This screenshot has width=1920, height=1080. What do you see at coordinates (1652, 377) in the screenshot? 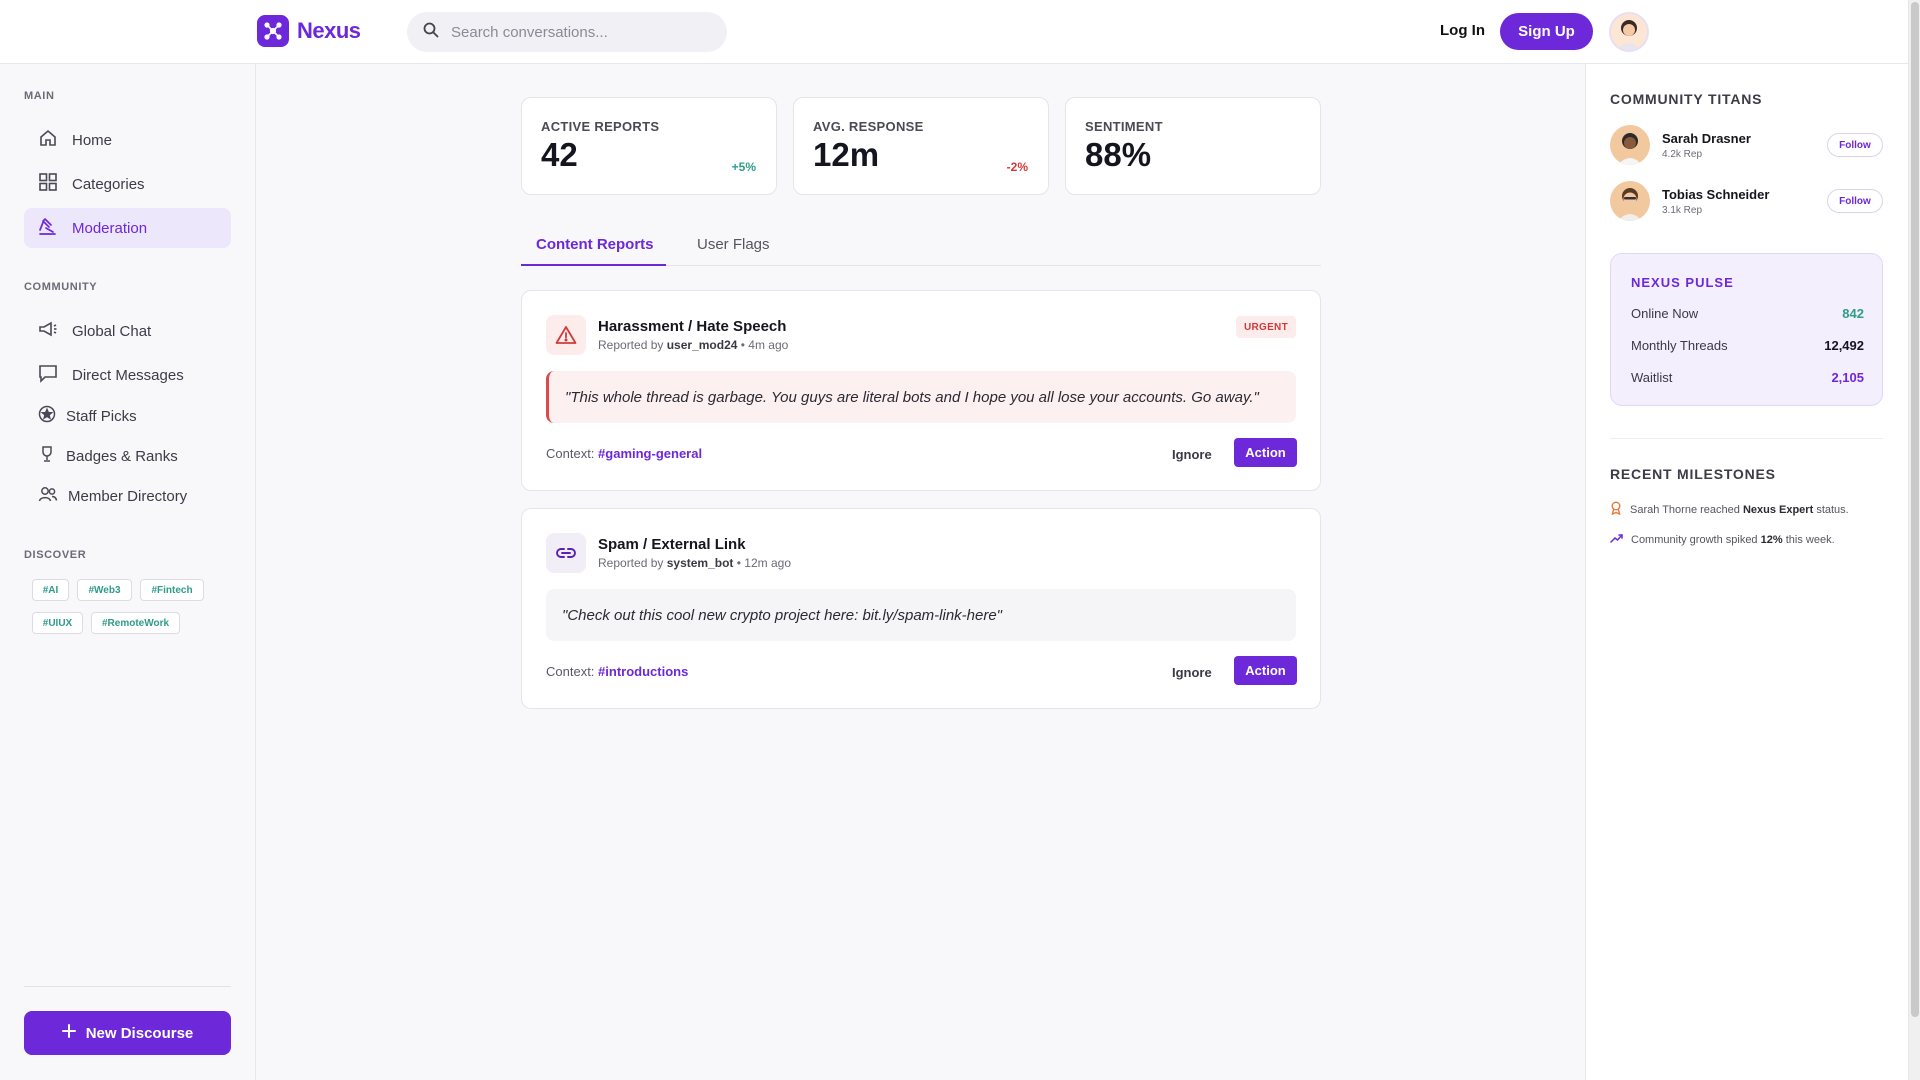
I see `pulse-label: Waitlist` at bounding box center [1652, 377].